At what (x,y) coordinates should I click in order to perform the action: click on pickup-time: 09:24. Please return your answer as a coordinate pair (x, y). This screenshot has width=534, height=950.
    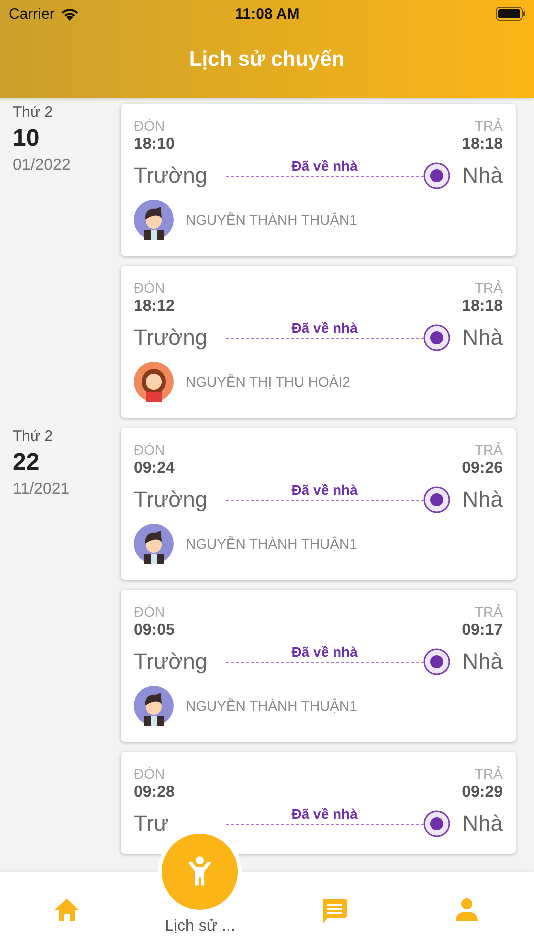
    Looking at the image, I should click on (154, 469).